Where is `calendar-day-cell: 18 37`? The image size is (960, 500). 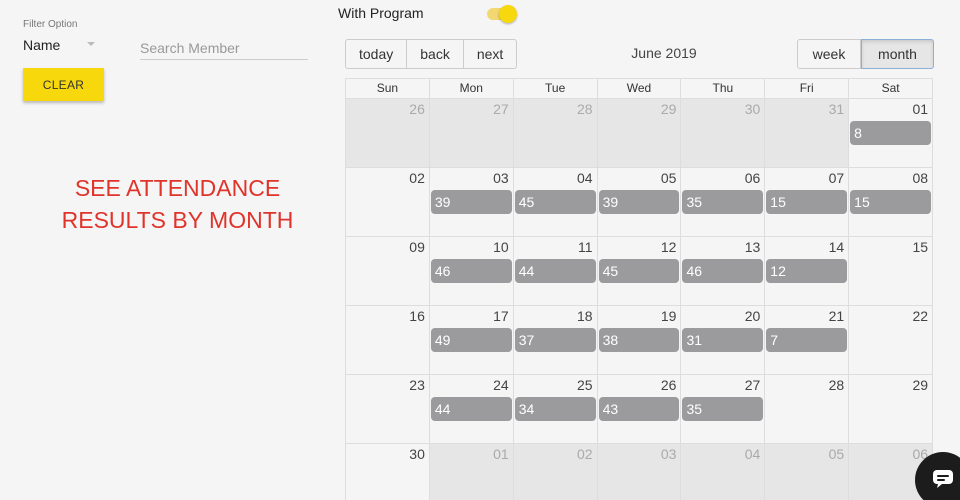
calendar-day-cell: 18 37 is located at coordinates (556, 340).